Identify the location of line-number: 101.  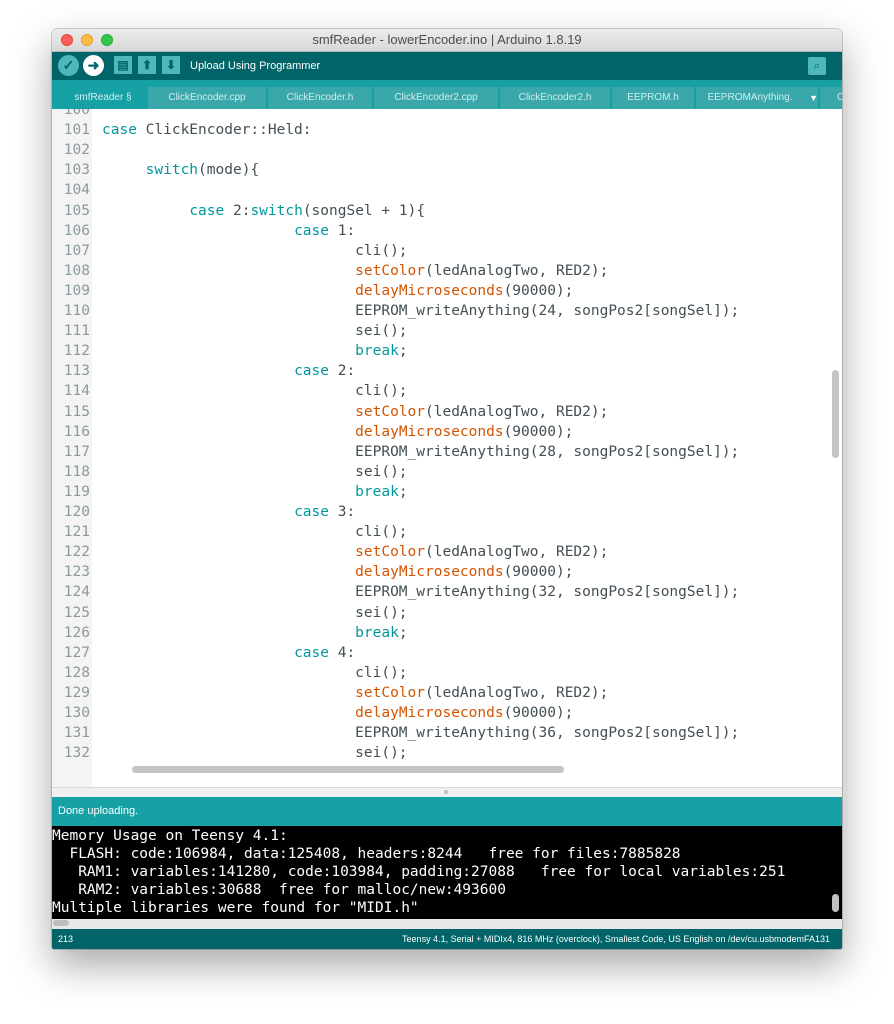
(76, 130).